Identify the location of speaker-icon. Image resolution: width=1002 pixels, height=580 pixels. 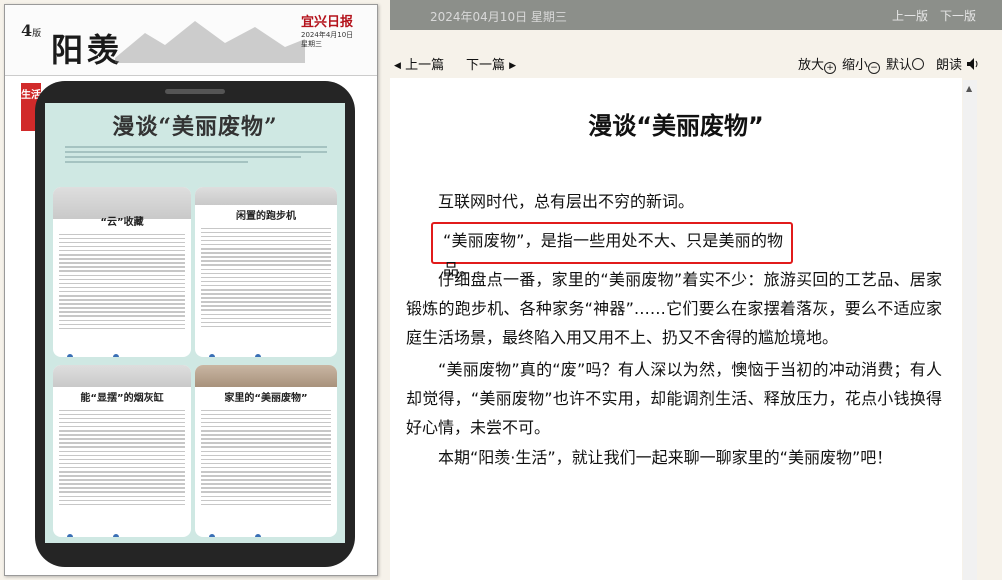
(972, 64).